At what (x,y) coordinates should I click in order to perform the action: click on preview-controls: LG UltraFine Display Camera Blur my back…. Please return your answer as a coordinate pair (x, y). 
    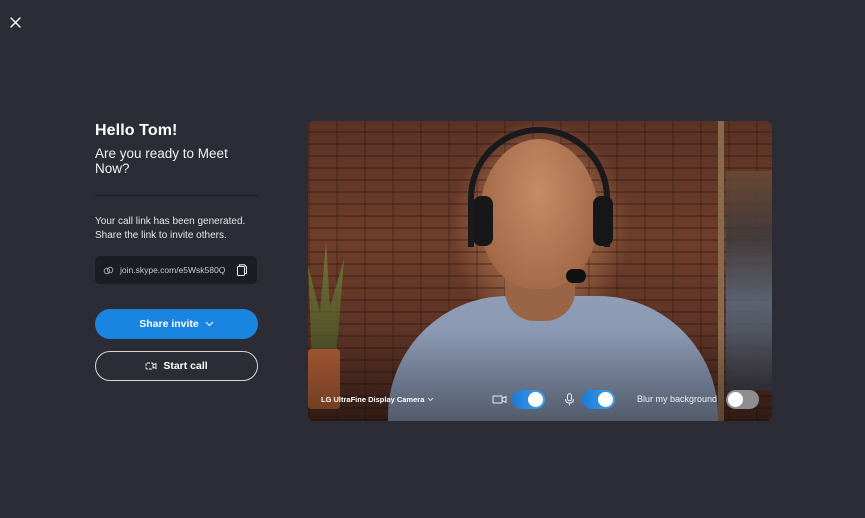
    Looking at the image, I should click on (540, 399).